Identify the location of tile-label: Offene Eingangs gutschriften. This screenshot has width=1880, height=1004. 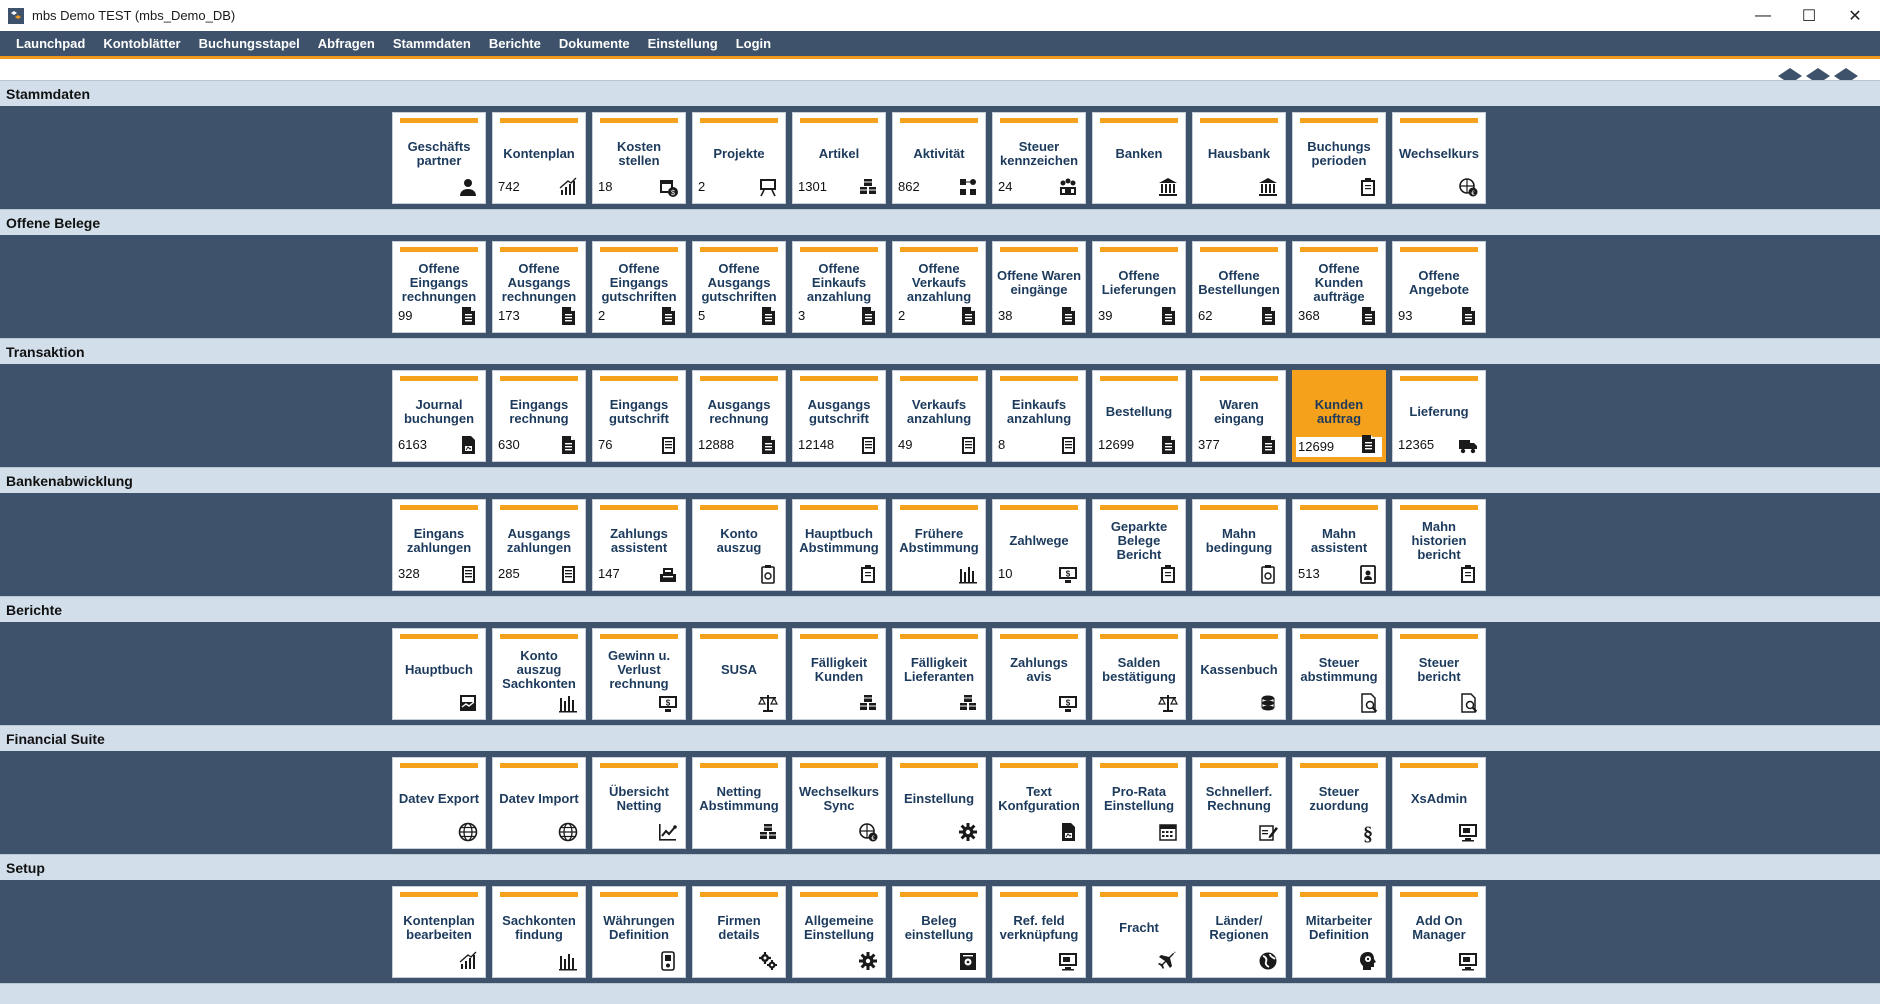
(639, 282).